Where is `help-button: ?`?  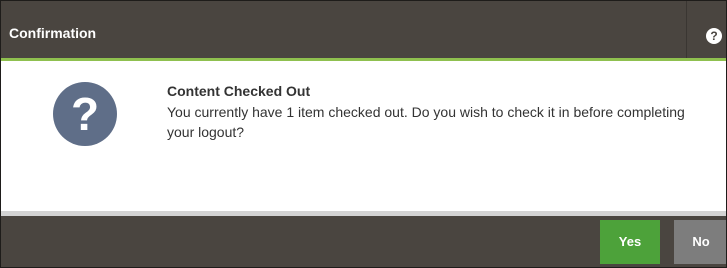 help-button: ? is located at coordinates (706, 29).